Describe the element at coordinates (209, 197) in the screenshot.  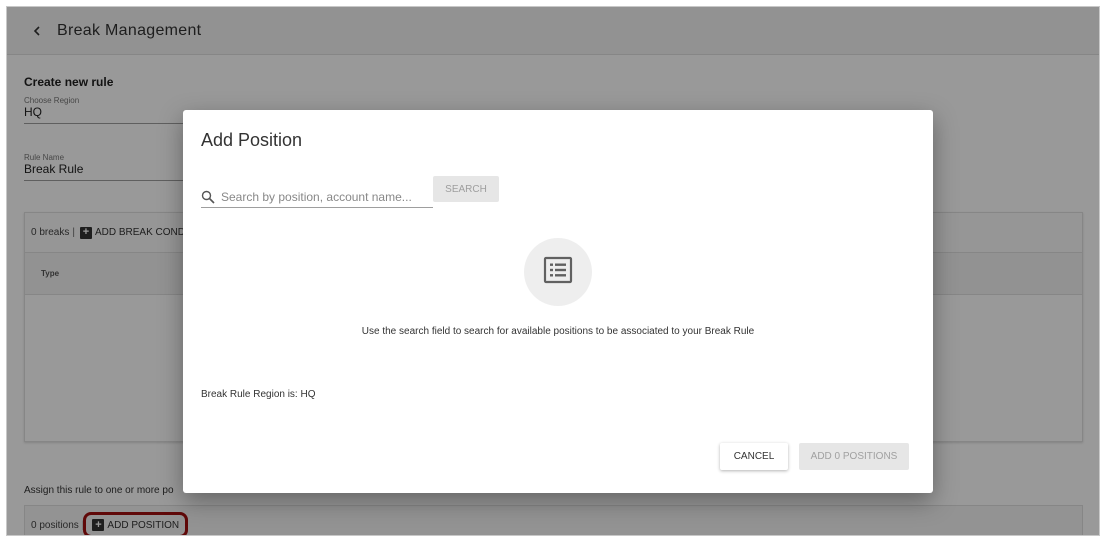
I see `search-icon` at that location.